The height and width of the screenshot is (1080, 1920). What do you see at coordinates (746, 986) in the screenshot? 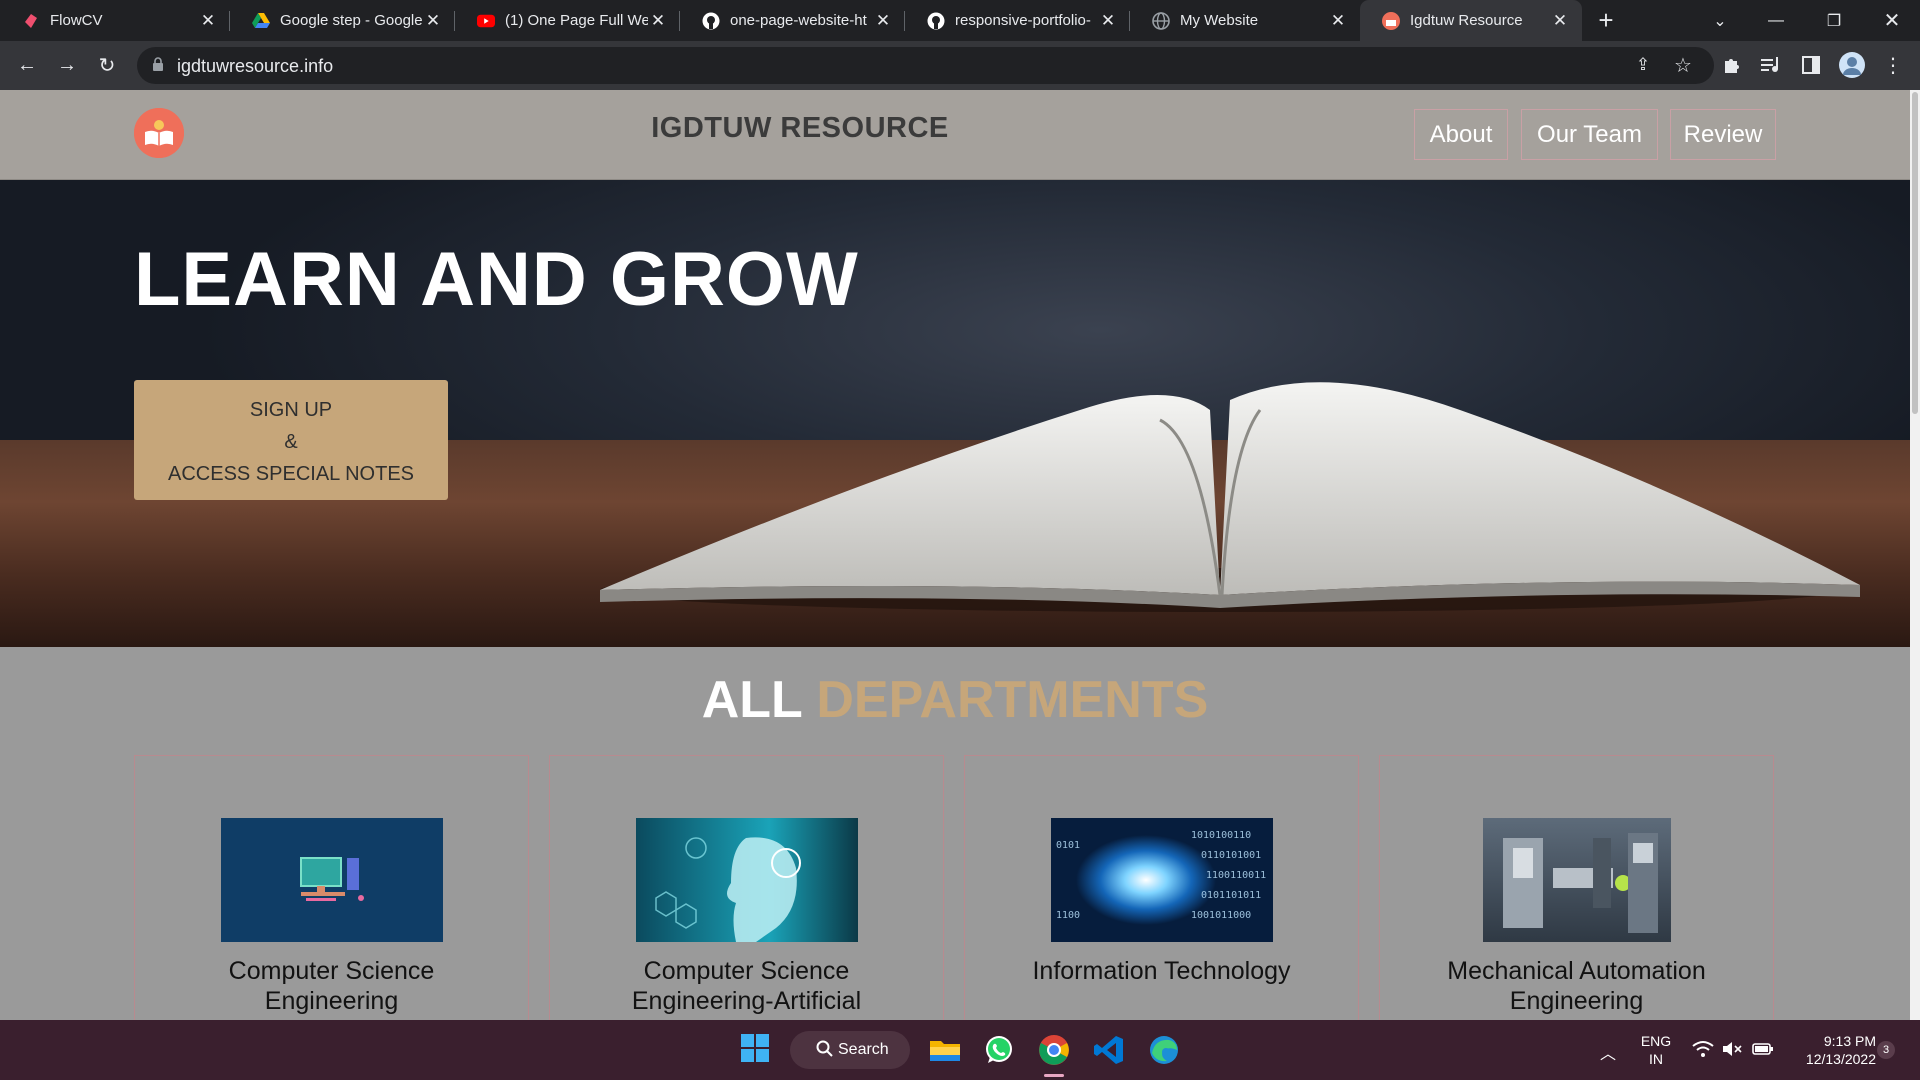
I see `department-label: Computer Science Engineering-Artificial` at bounding box center [746, 986].